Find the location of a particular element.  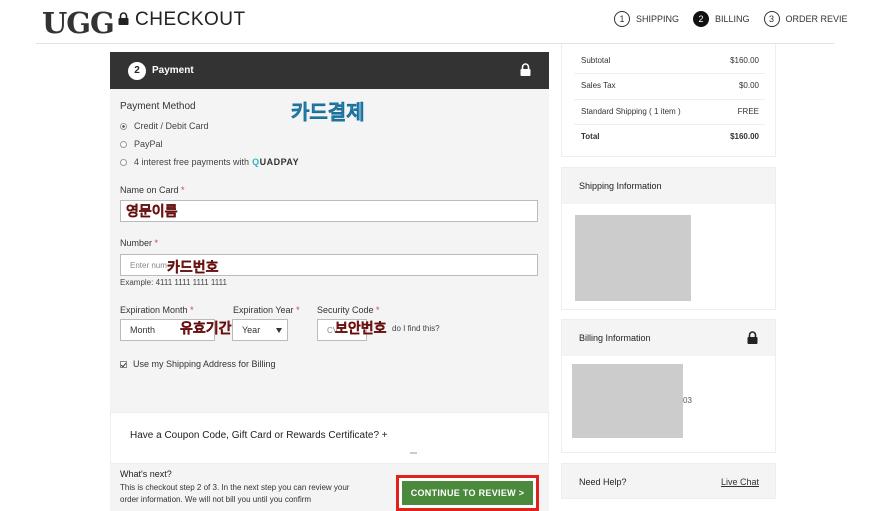

security-code-help-link: do I find this? is located at coordinates (416, 328).